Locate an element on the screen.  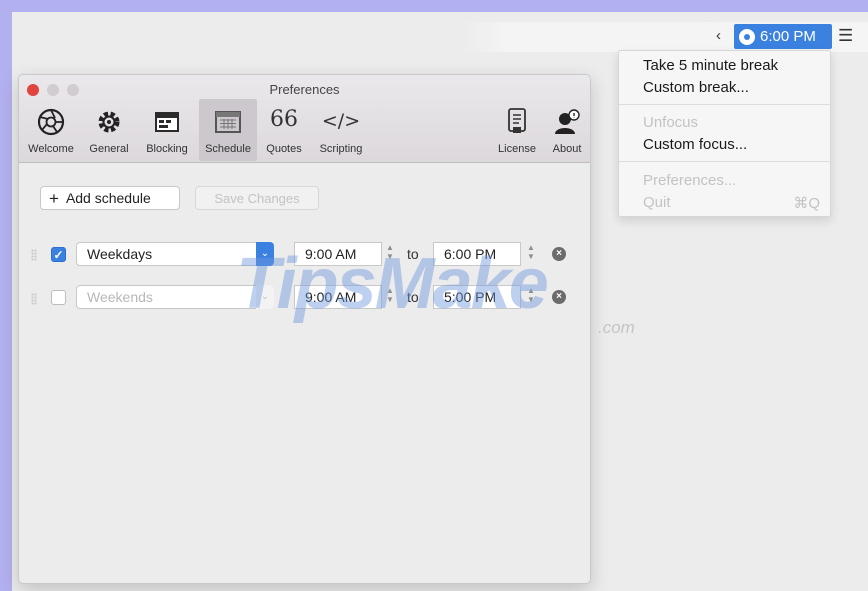
tab-welcome: Welcome is located at coordinates (51, 130).